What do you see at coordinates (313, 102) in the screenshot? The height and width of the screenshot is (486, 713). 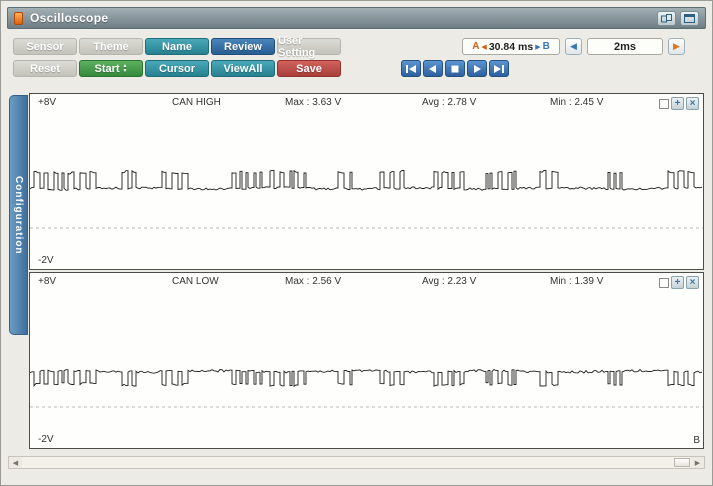 I see `max-value-label: Max : 3.63 V` at bounding box center [313, 102].